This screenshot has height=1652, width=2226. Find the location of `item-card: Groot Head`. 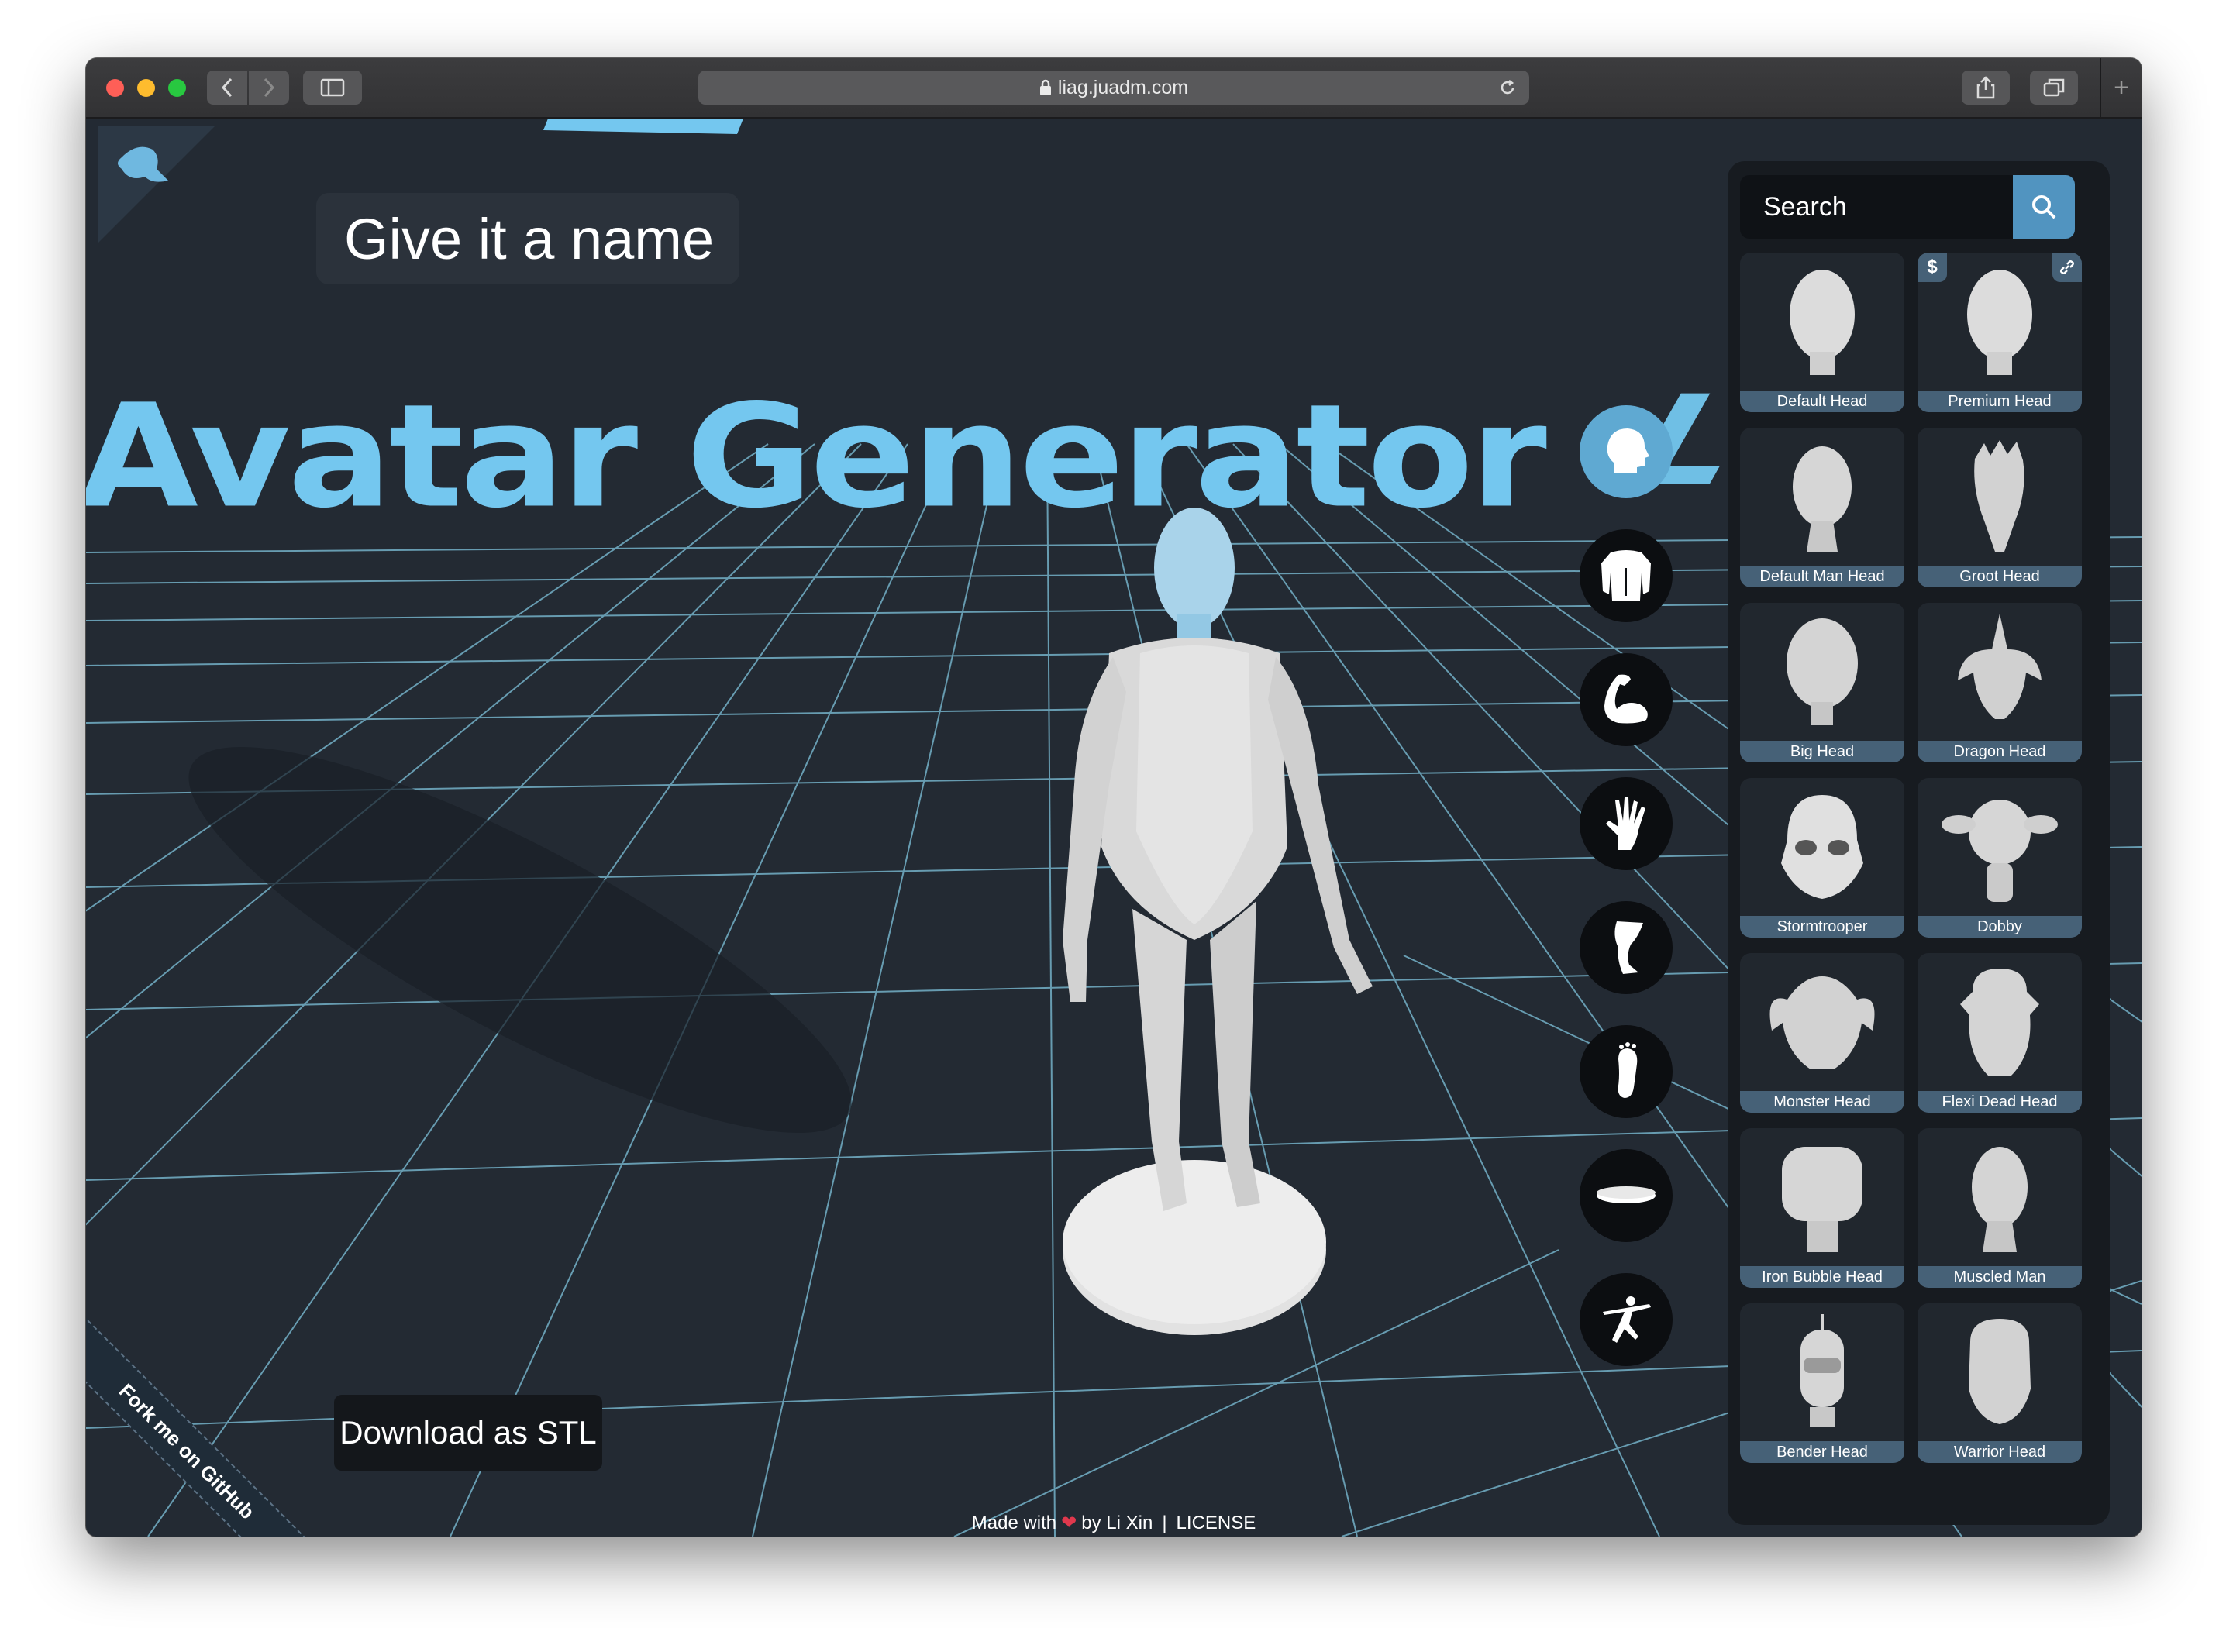

item-card: Groot Head is located at coordinates (2000, 507).